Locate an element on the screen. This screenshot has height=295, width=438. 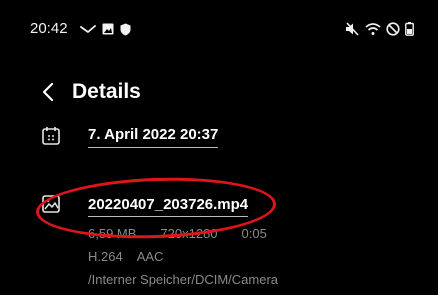
file-size: 6,59 MB is located at coordinates (112, 233).